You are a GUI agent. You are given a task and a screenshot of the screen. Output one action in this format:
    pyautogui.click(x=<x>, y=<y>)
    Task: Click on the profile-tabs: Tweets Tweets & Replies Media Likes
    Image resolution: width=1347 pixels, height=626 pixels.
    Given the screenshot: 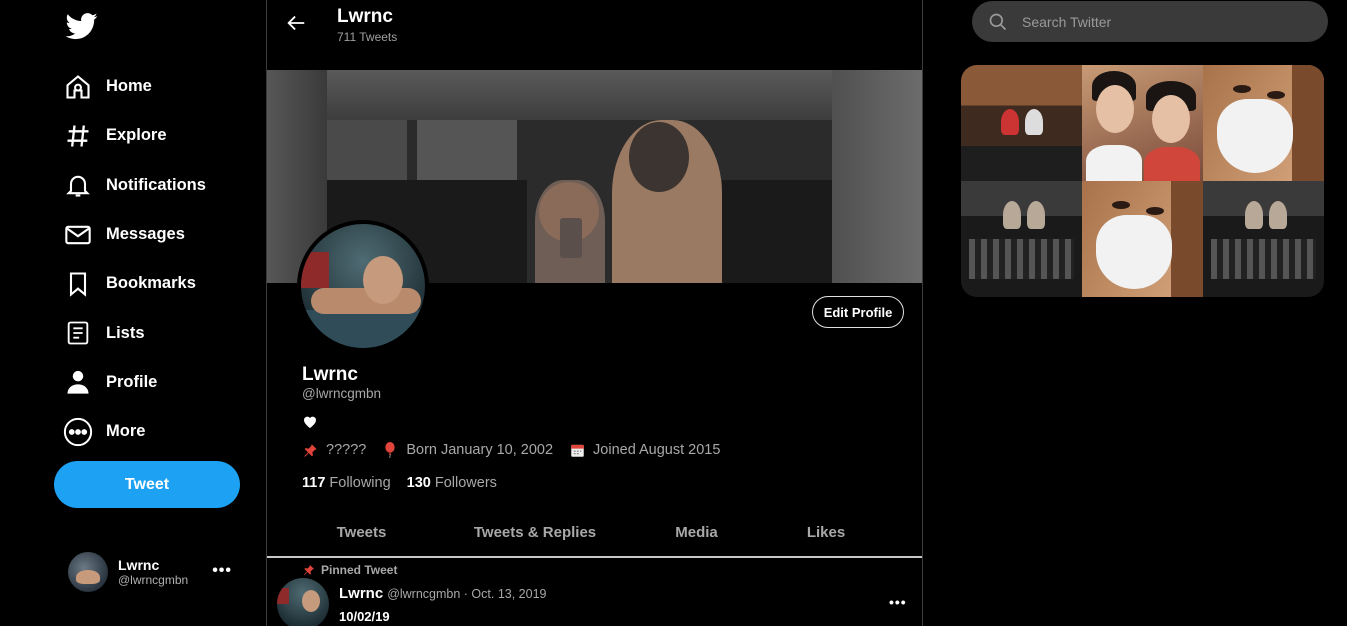 What is the action you would take?
    pyautogui.click(x=594, y=532)
    